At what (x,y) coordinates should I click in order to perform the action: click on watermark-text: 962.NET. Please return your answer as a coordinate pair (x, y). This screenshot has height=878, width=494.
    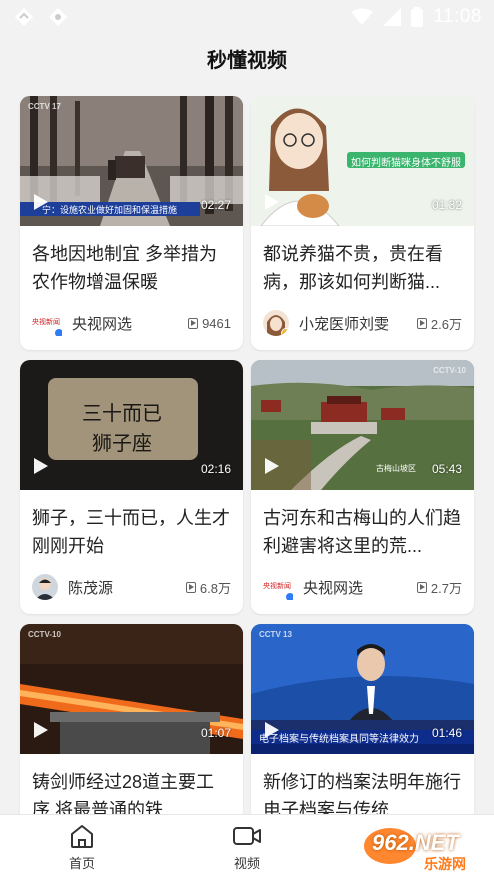
    Looking at the image, I should click on (415, 842).